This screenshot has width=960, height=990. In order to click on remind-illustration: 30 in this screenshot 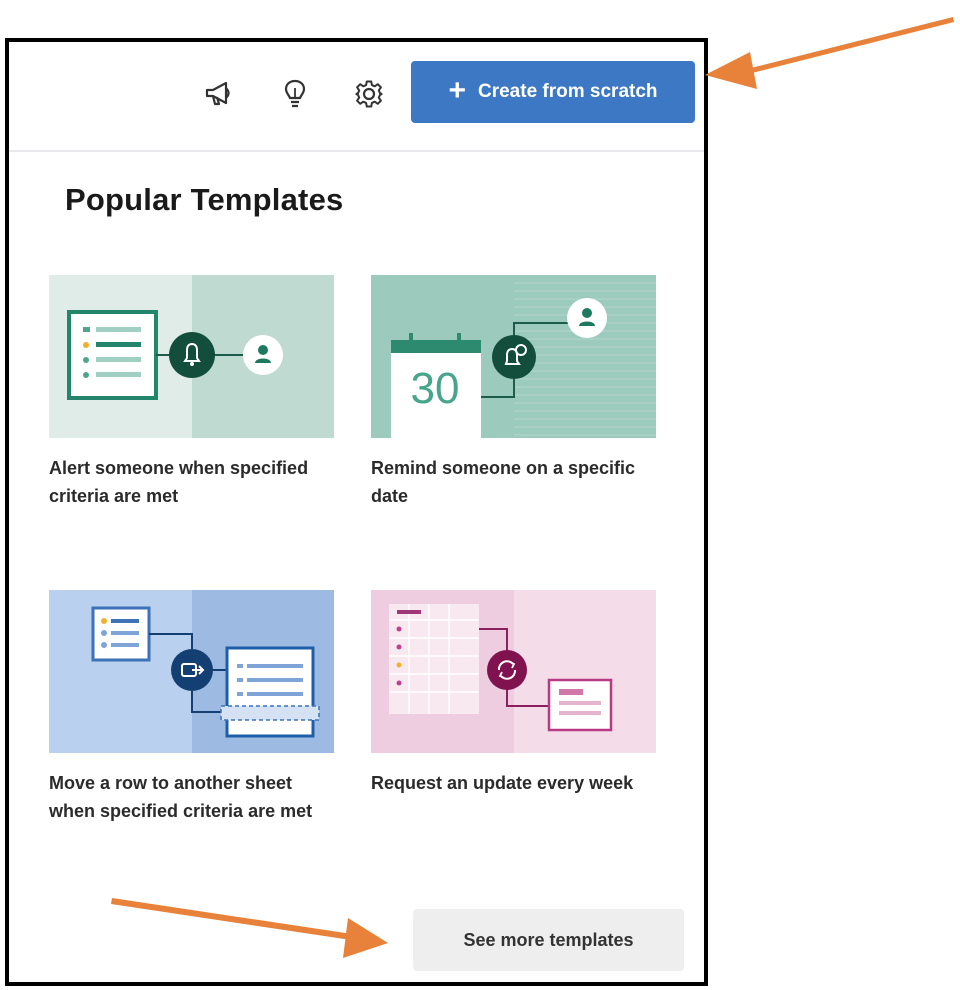, I will do `click(513, 356)`.